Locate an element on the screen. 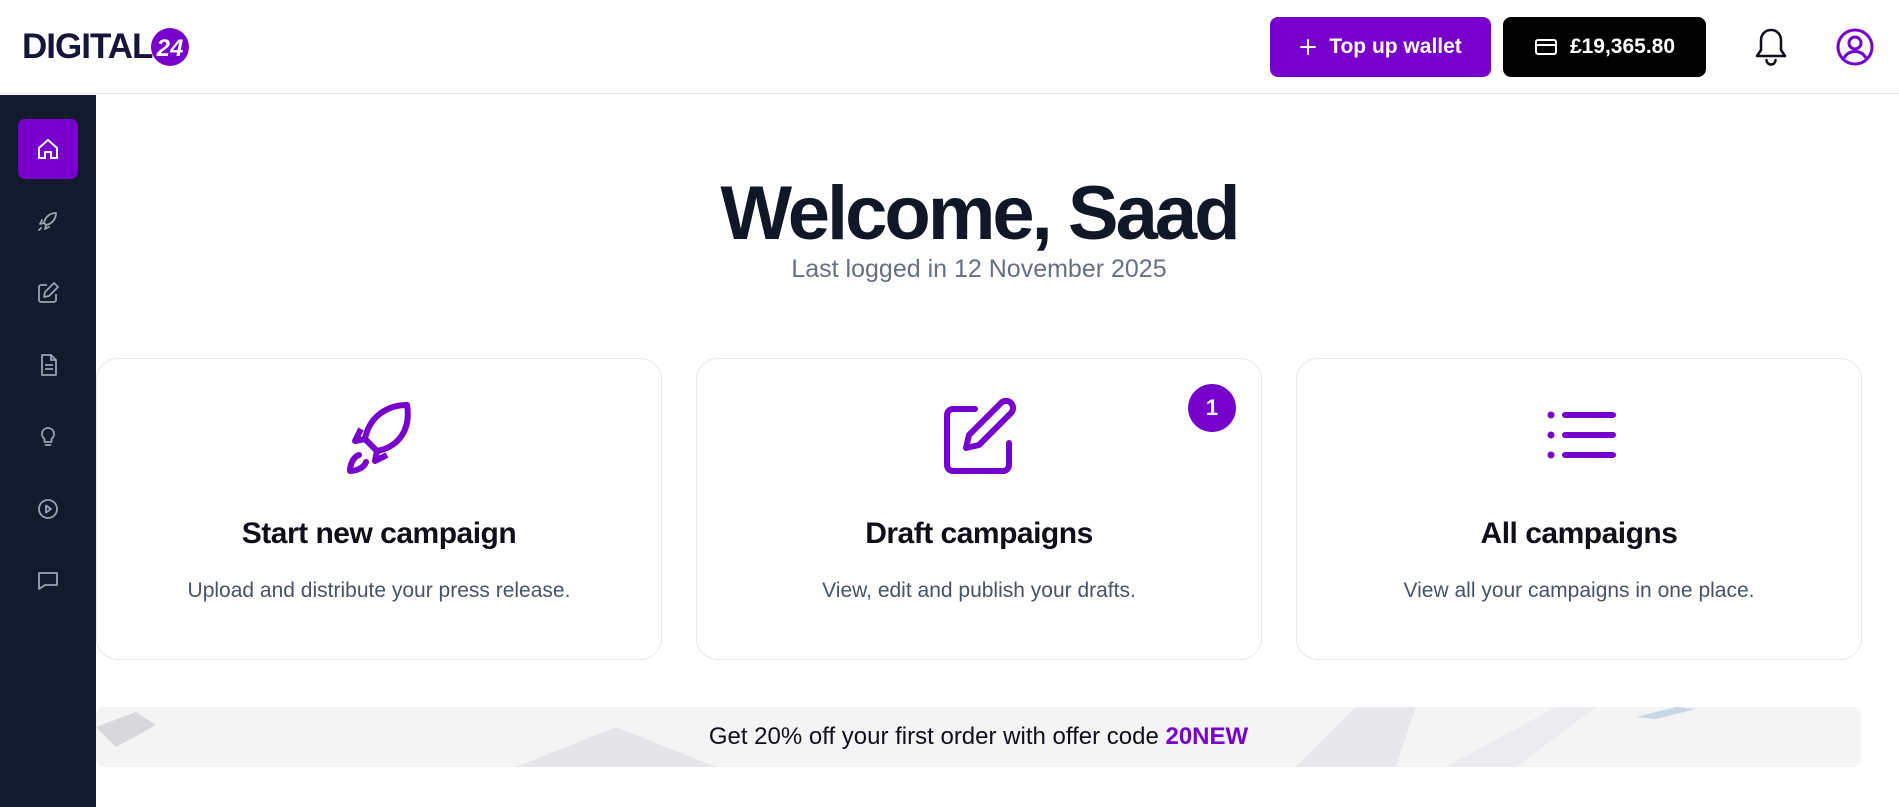 This screenshot has height=807, width=1899. sidebar-item-home is located at coordinates (48, 149).